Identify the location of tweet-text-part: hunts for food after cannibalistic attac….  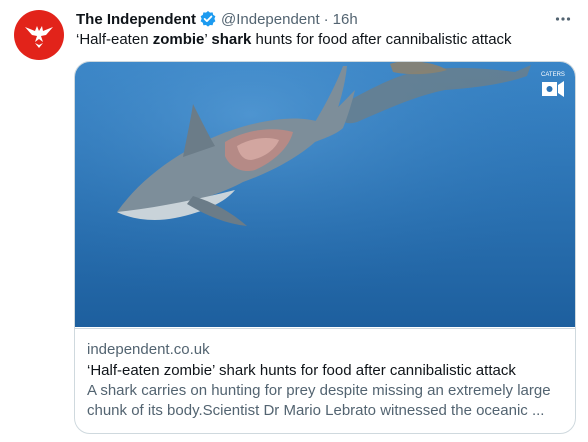
(381, 39).